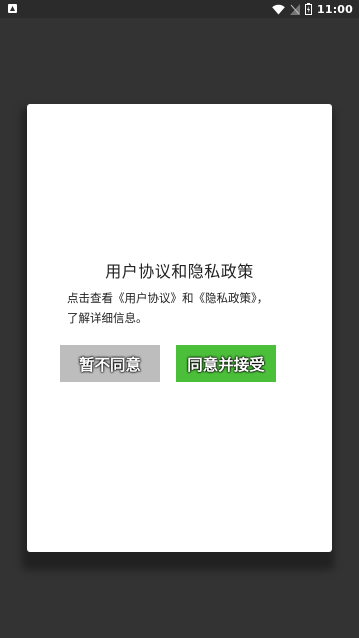 Image resolution: width=359 pixels, height=638 pixels. I want to click on notification-icon, so click(12, 8).